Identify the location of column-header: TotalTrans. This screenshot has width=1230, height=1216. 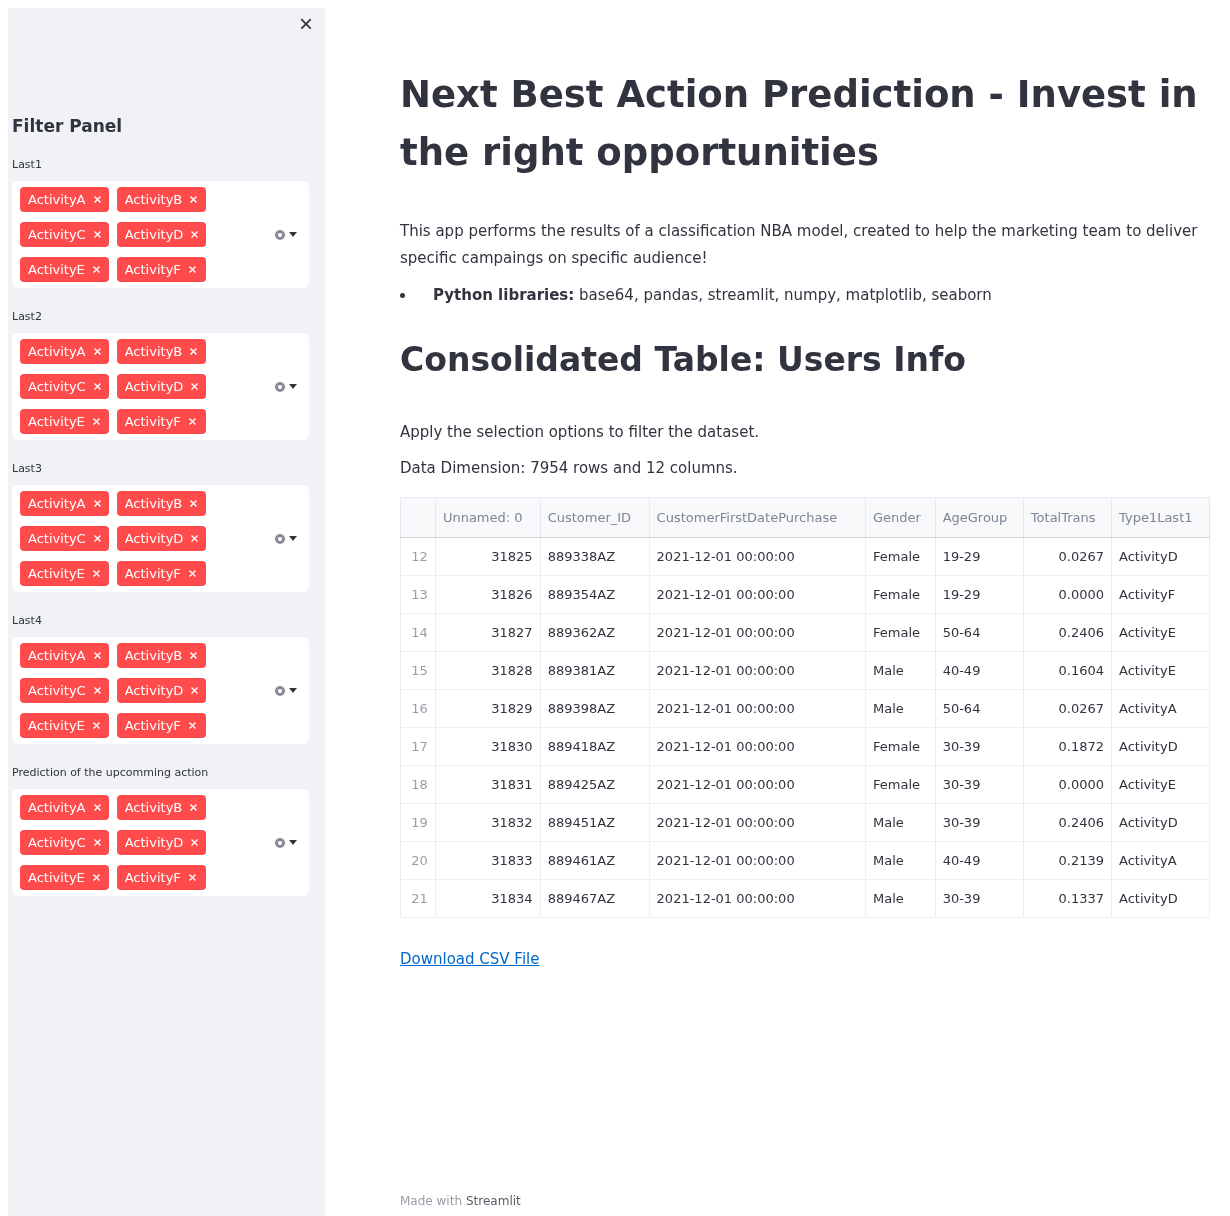
(1067, 517).